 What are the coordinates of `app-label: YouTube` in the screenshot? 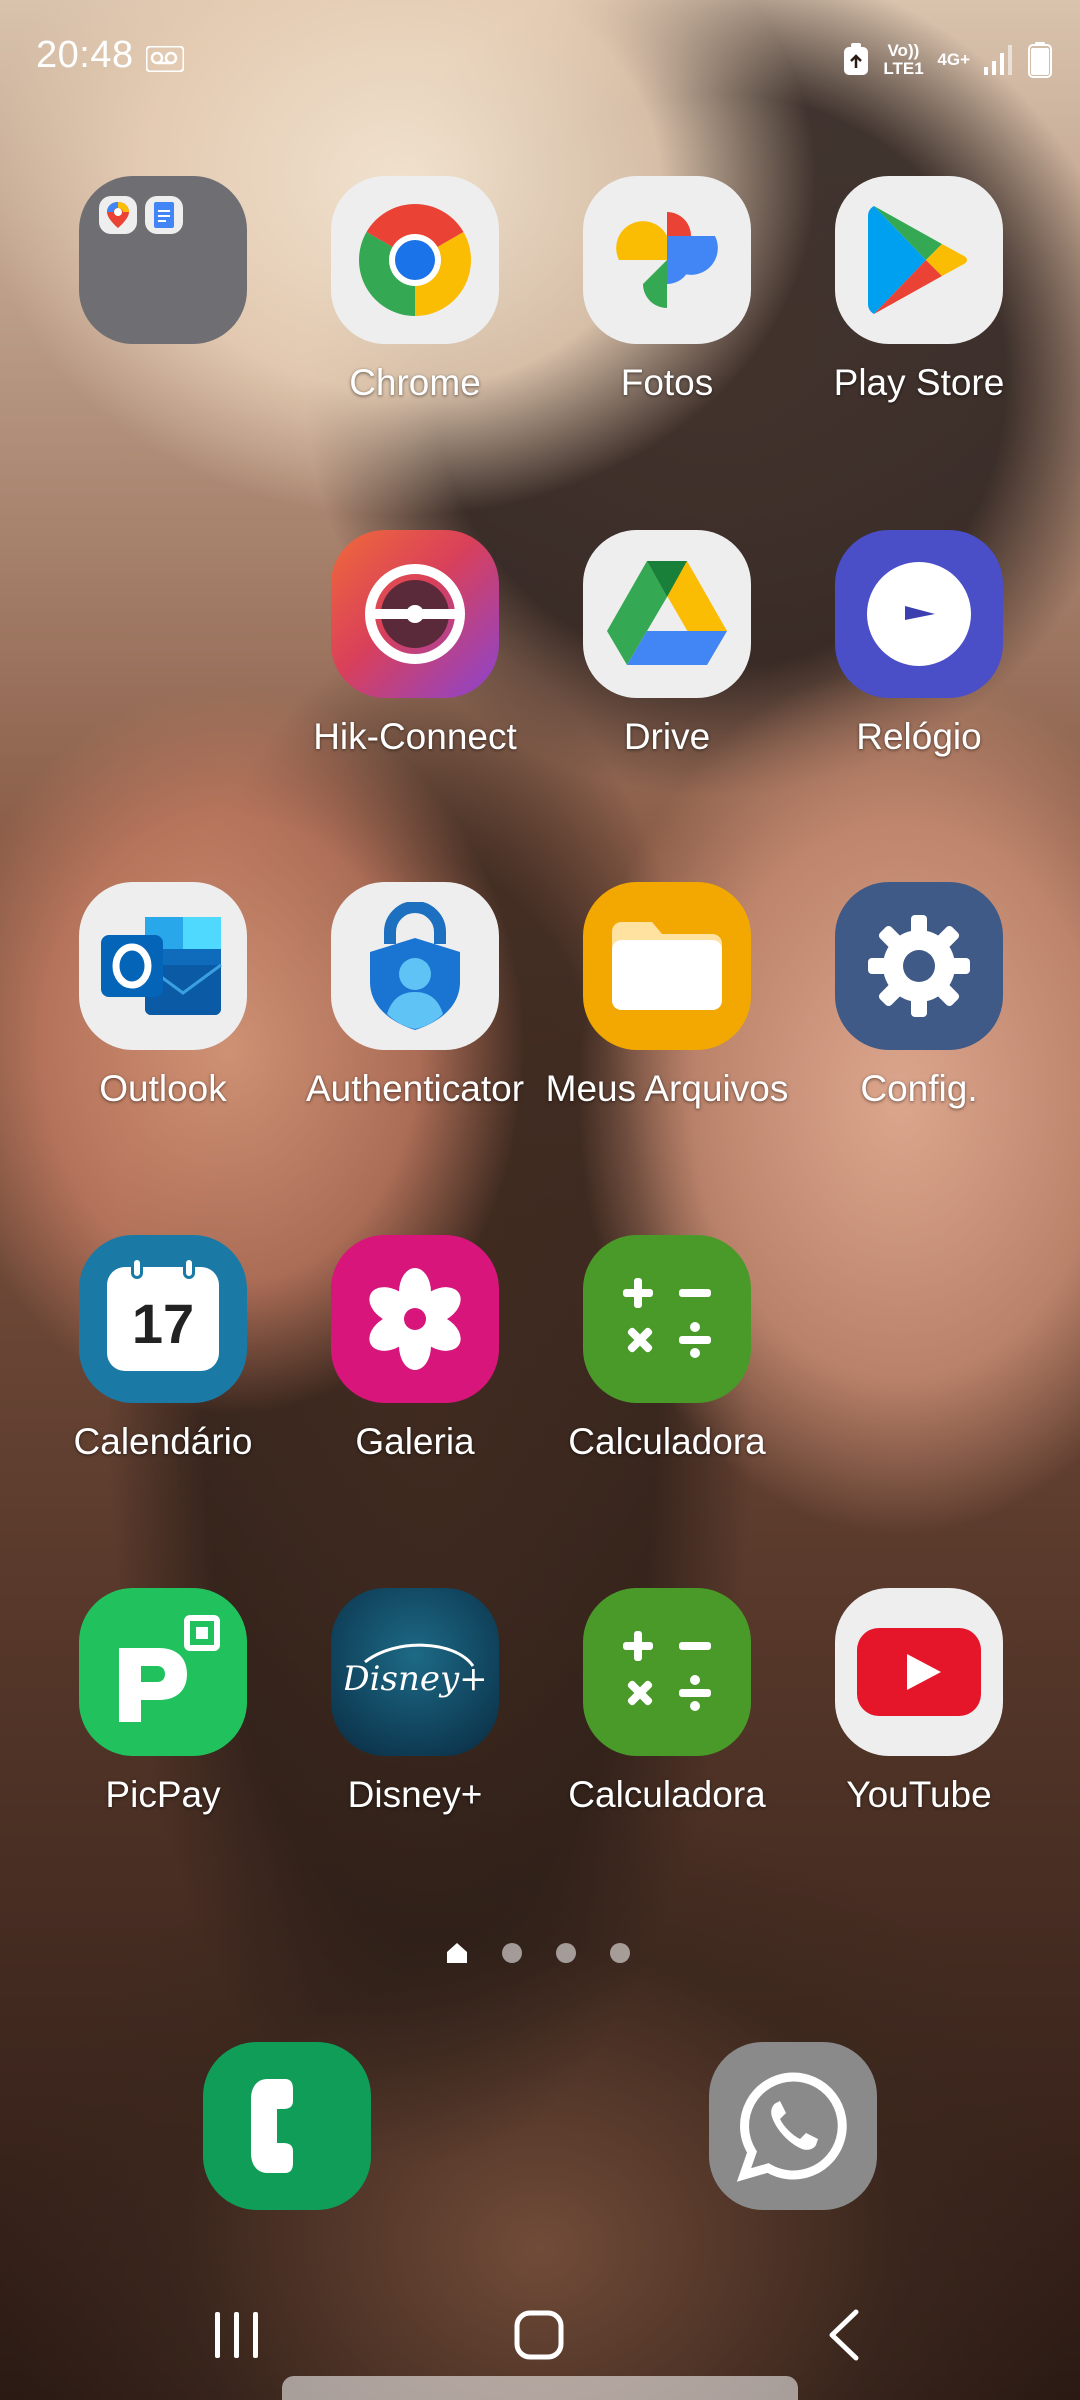 It's located at (919, 1794).